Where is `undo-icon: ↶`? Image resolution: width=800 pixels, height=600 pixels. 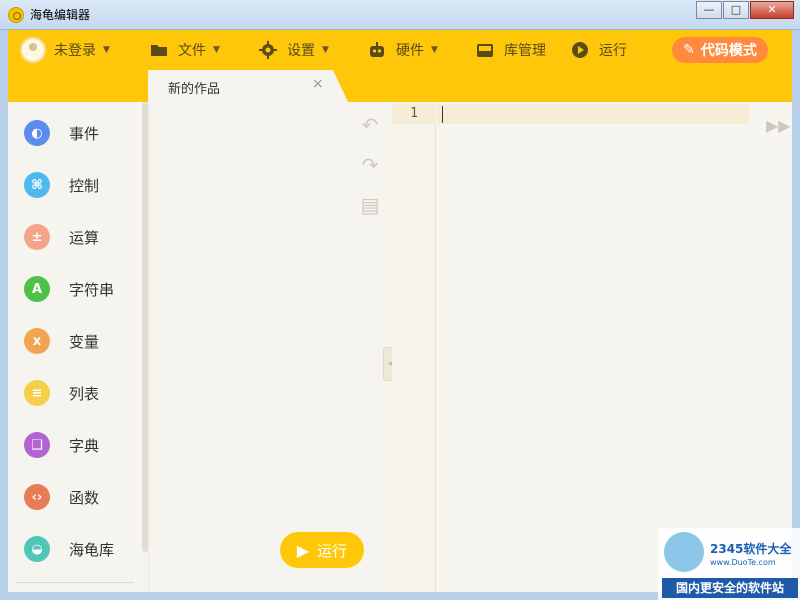 undo-icon: ↶ is located at coordinates (370, 125).